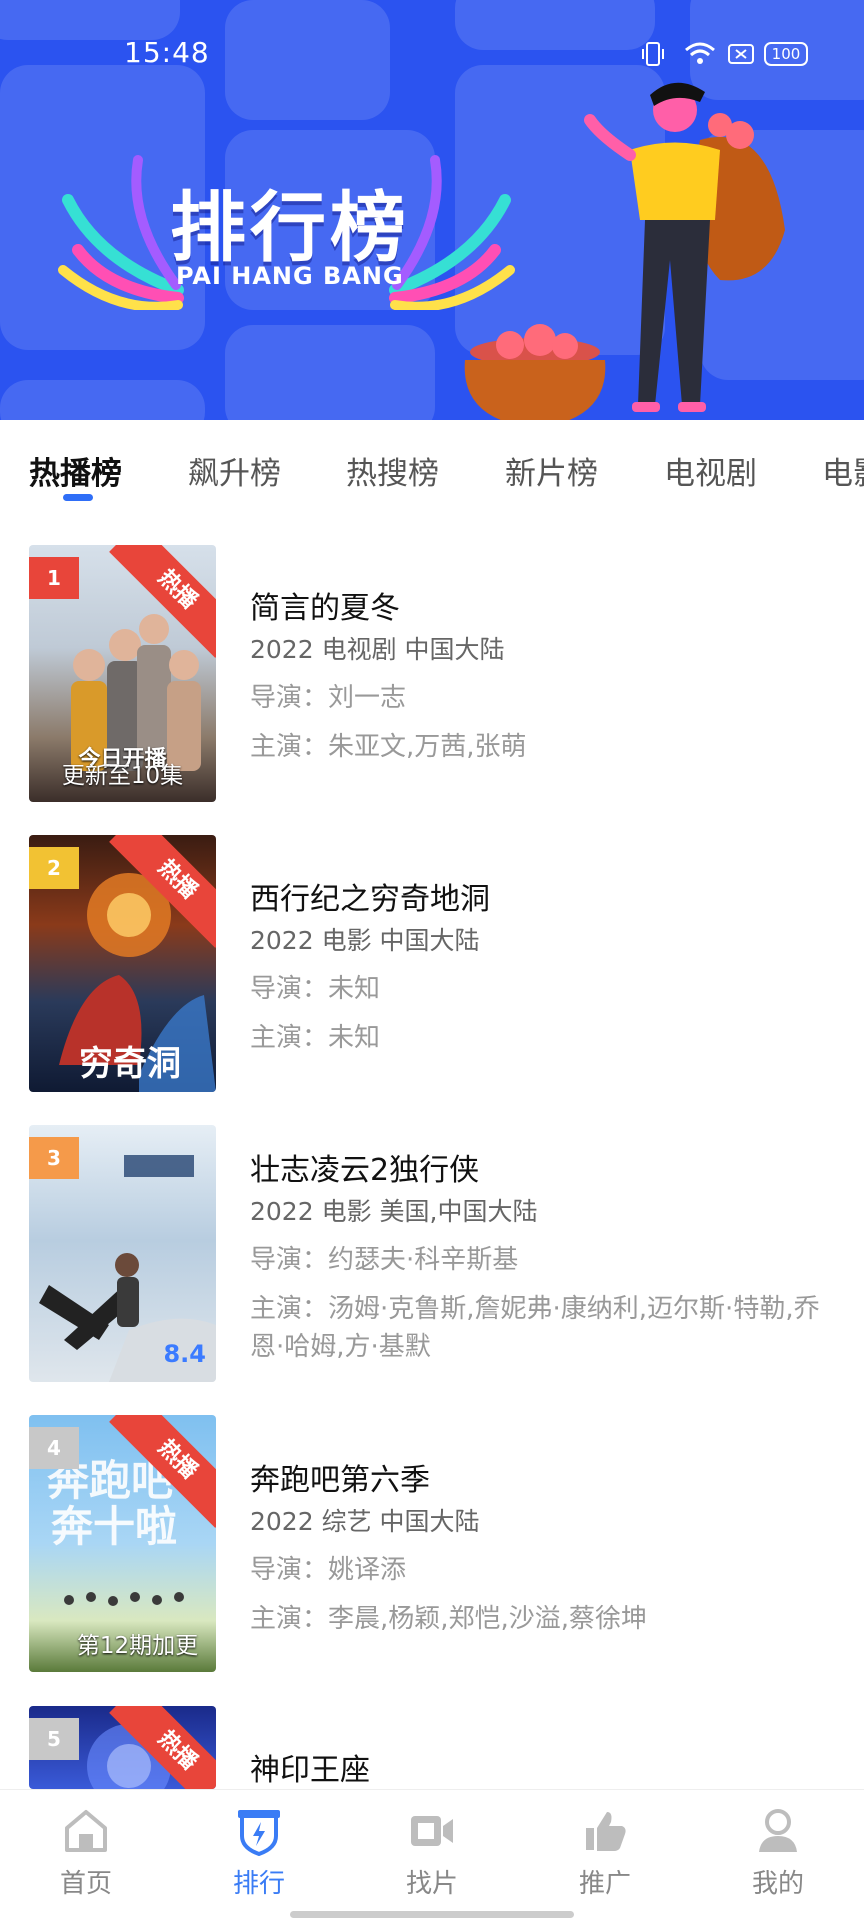  I want to click on movie-director: 导演：刘一志, so click(328, 698).